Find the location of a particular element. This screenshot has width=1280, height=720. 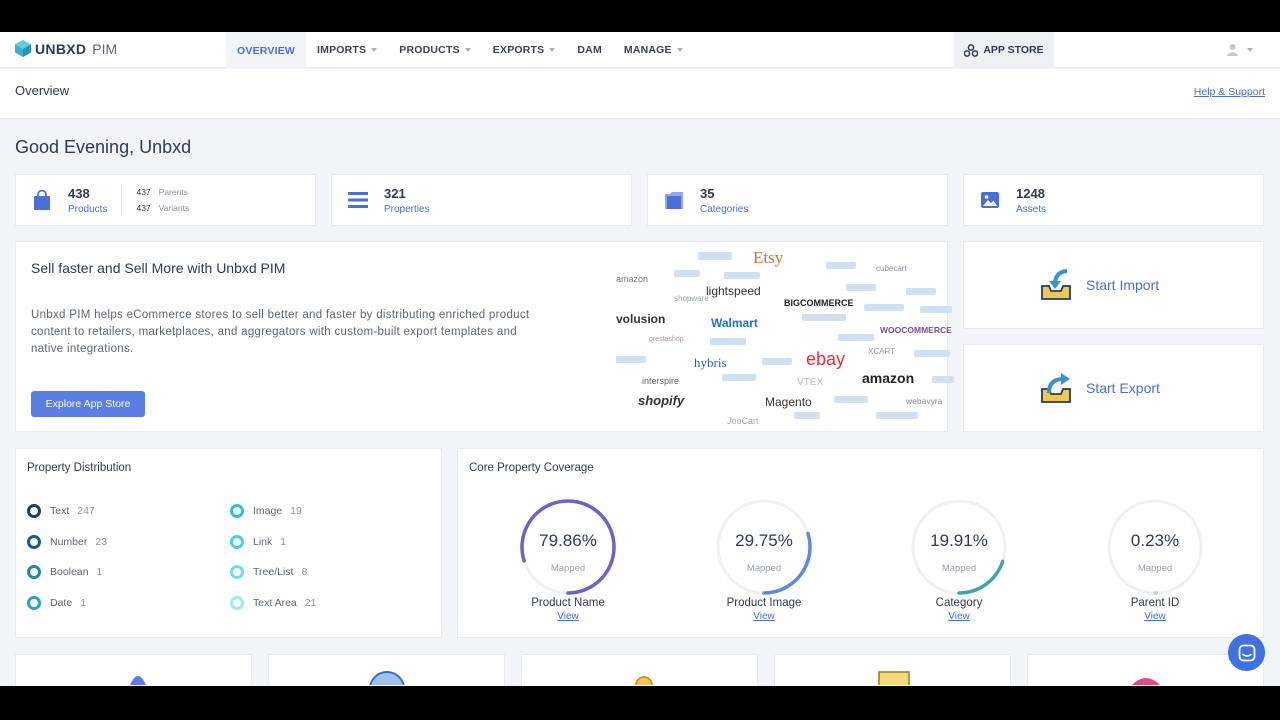

properties-count: 321 is located at coordinates (395, 193).